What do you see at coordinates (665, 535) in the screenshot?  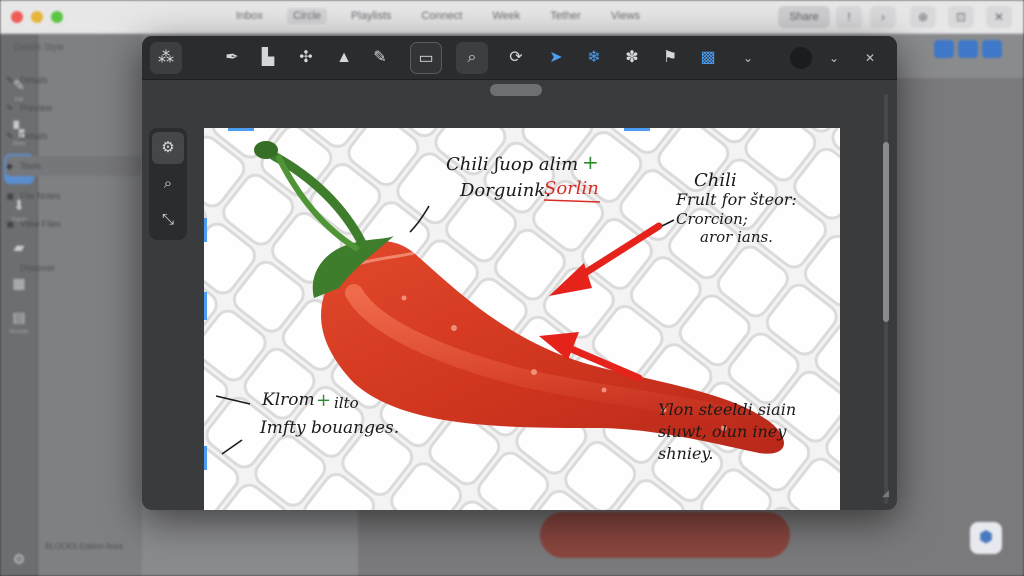 I see `background-chili-shape` at bounding box center [665, 535].